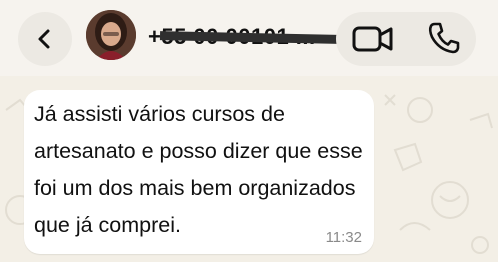 The height and width of the screenshot is (262, 498). Describe the element at coordinates (343, 237) in the screenshot. I see `message-timestamp: 11:32` at that location.